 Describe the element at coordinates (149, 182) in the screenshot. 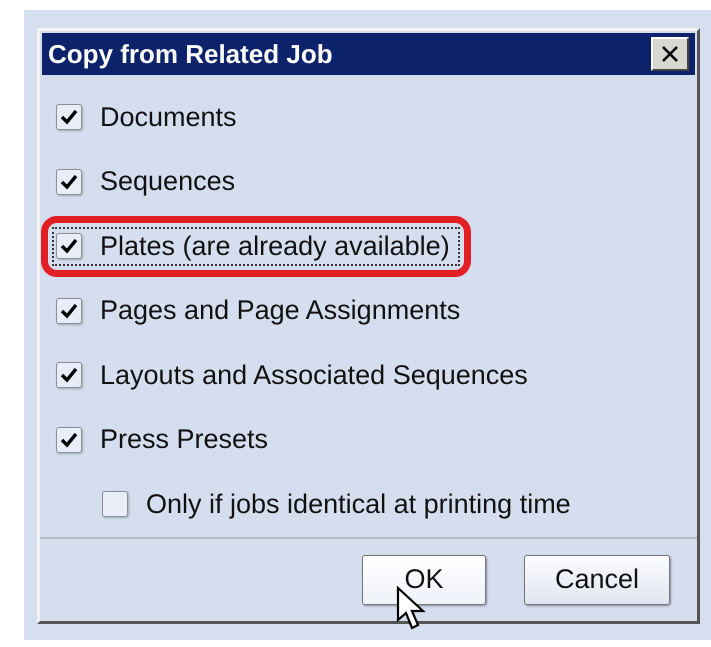

I see `checkbox-option: Sequences` at that location.